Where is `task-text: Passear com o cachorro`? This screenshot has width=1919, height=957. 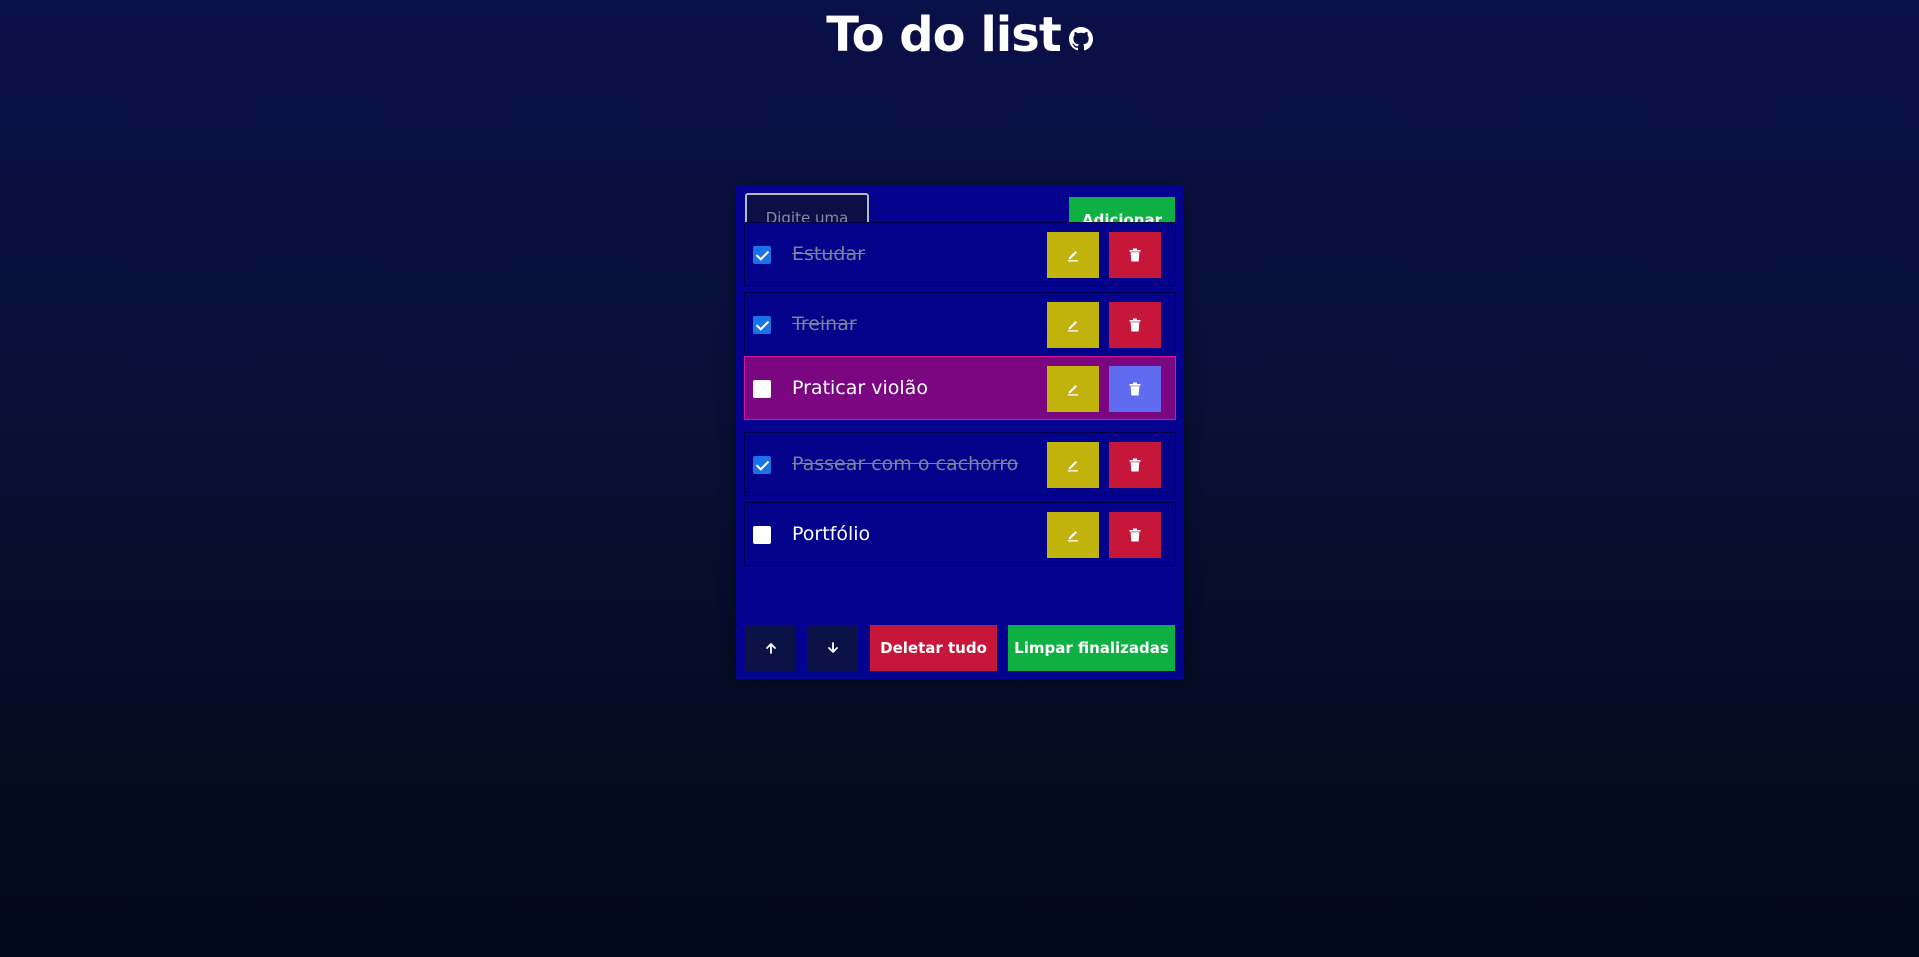
task-text: Passear com o cachorro is located at coordinates (905, 464).